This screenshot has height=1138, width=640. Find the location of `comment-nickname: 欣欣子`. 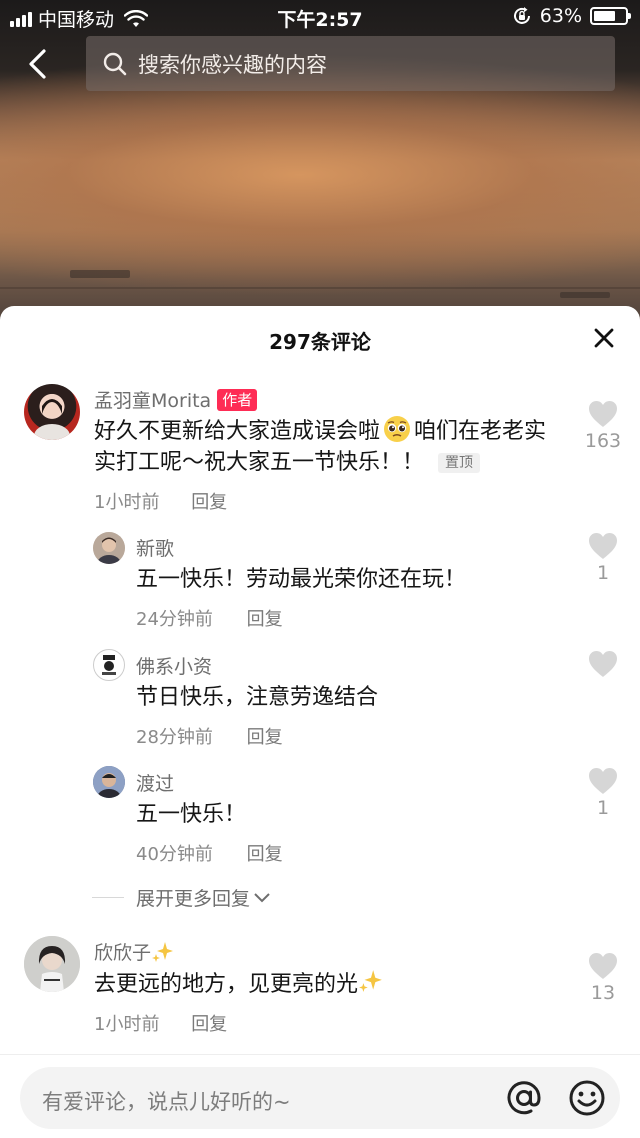

comment-nickname: 欣欣子 is located at coordinates (134, 951).